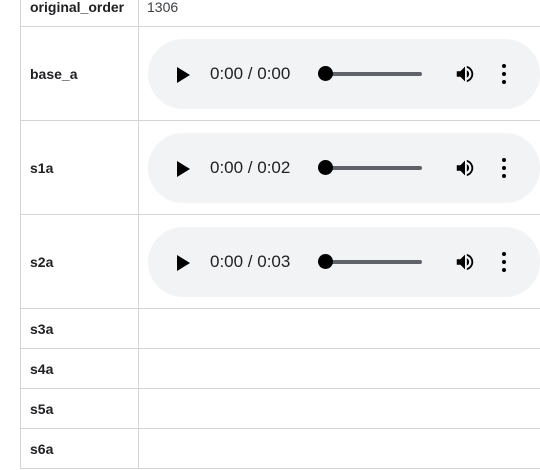 This screenshot has width=540, height=470. I want to click on time-display: 0:00 / 0:03, so click(250, 261).